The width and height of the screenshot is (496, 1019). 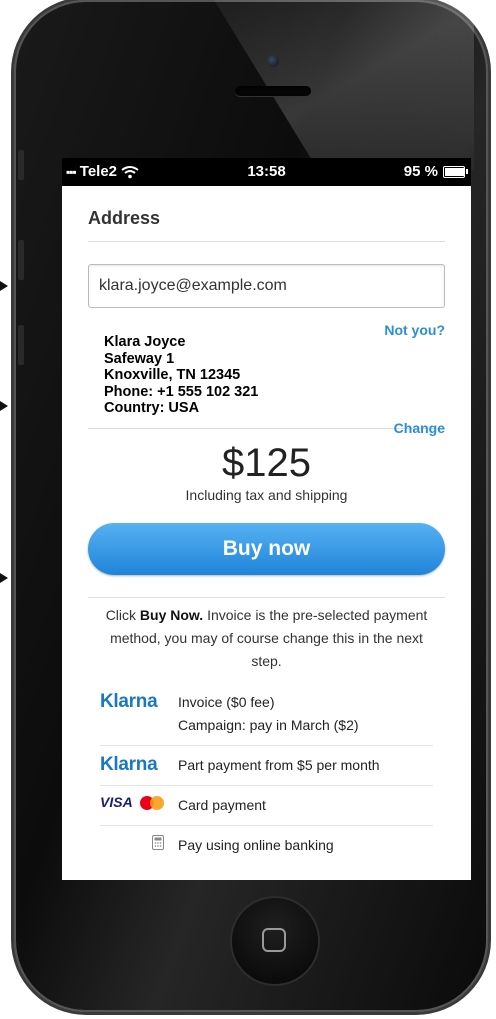 What do you see at coordinates (266, 549) in the screenshot?
I see `buy-now-button: Buy now` at bounding box center [266, 549].